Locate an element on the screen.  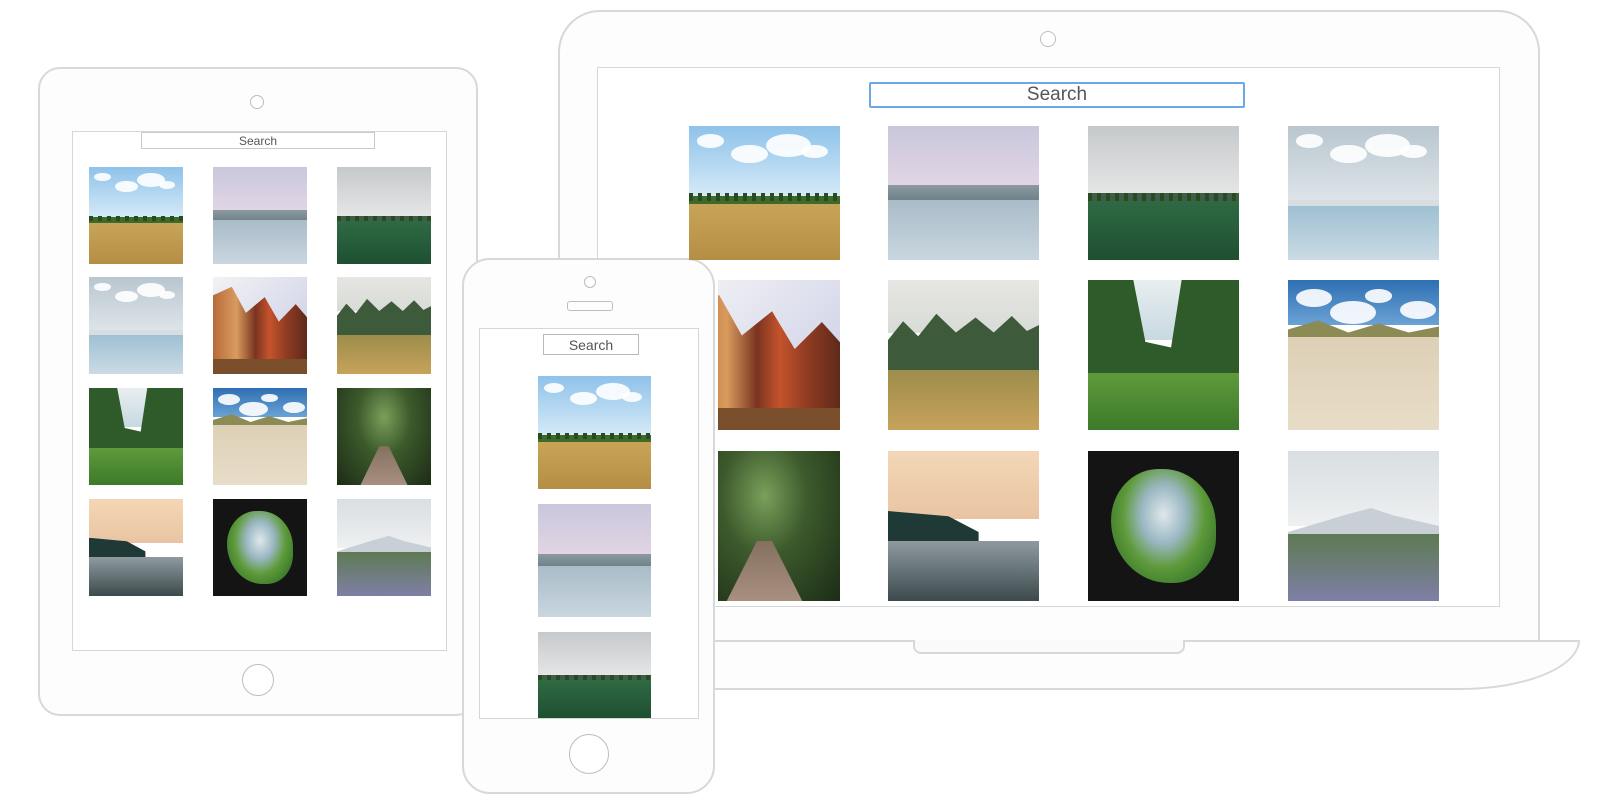
phone-speaker is located at coordinates (590, 306).